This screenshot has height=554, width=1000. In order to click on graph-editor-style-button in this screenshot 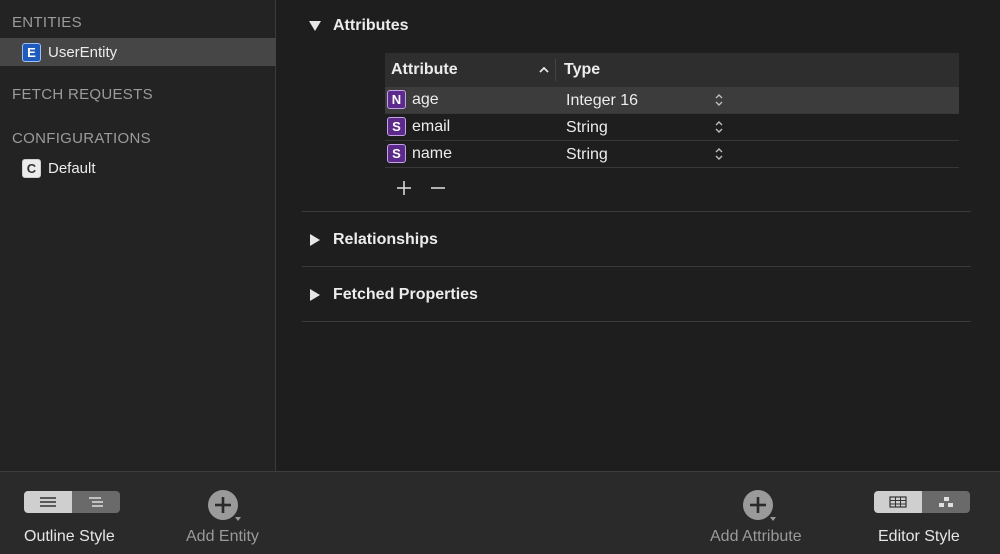, I will do `click(946, 502)`.